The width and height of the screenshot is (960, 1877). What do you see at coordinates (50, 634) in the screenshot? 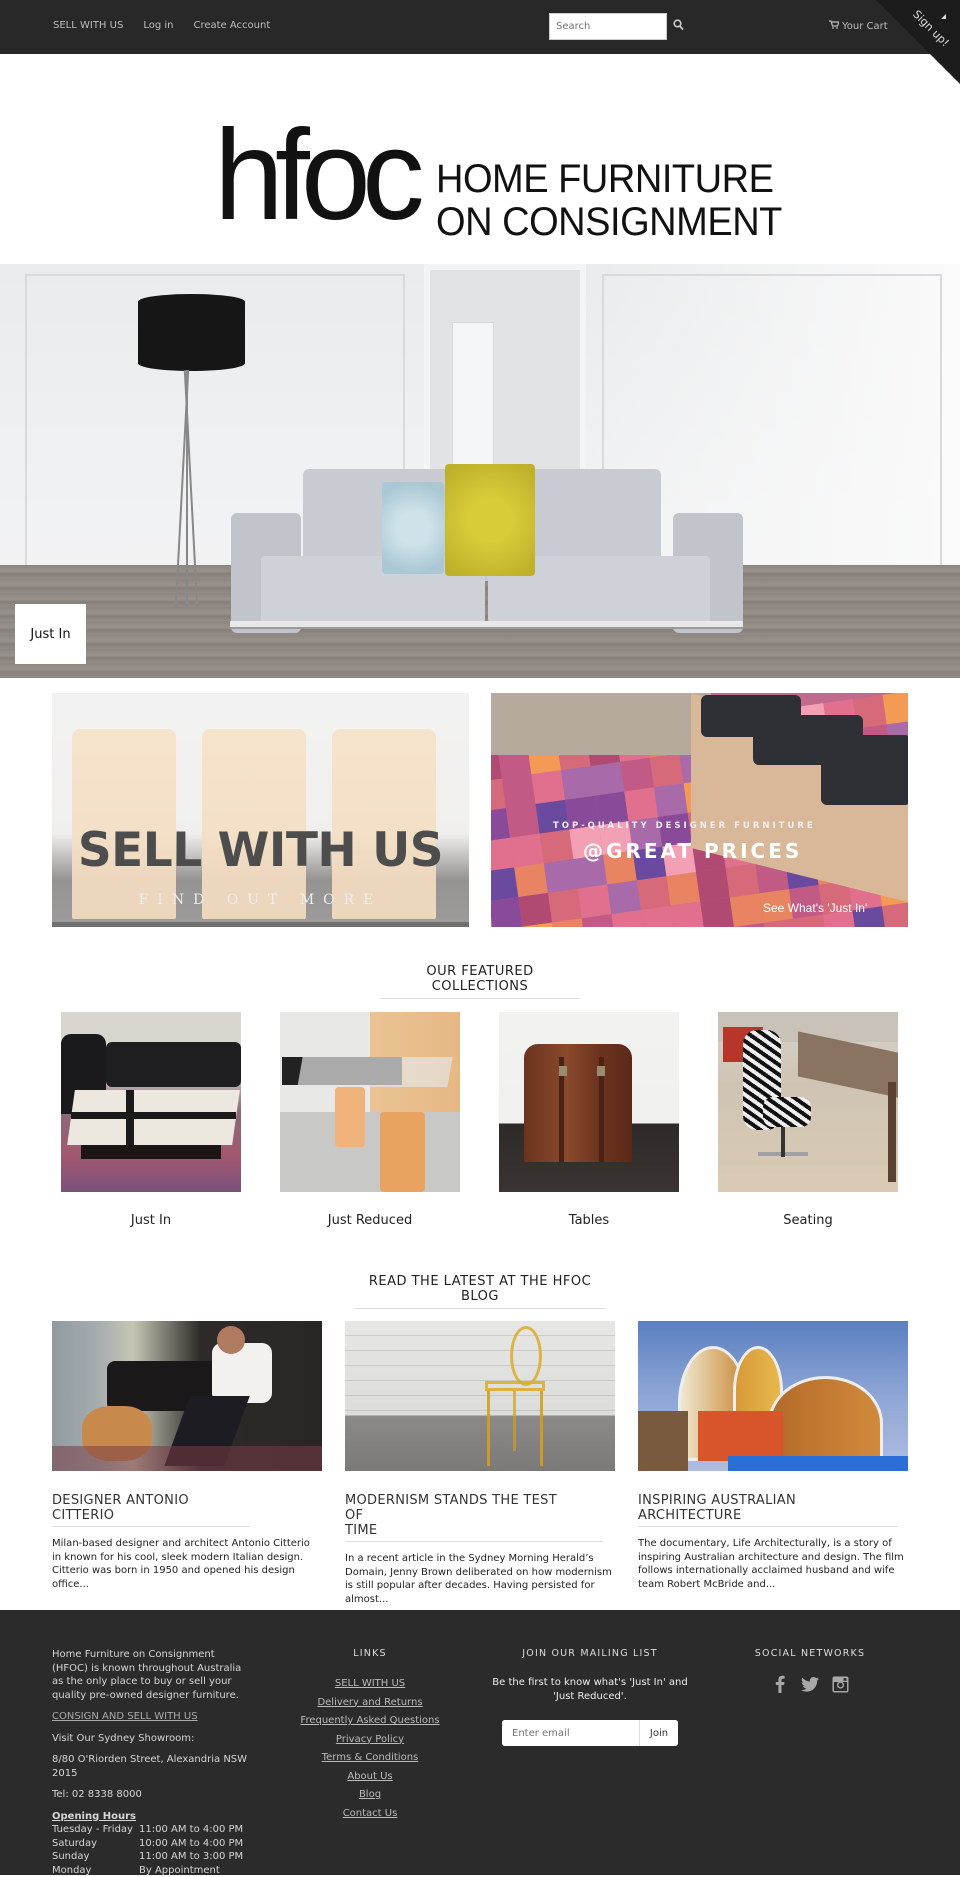
I see `hero-just-in-button: Just In` at bounding box center [50, 634].